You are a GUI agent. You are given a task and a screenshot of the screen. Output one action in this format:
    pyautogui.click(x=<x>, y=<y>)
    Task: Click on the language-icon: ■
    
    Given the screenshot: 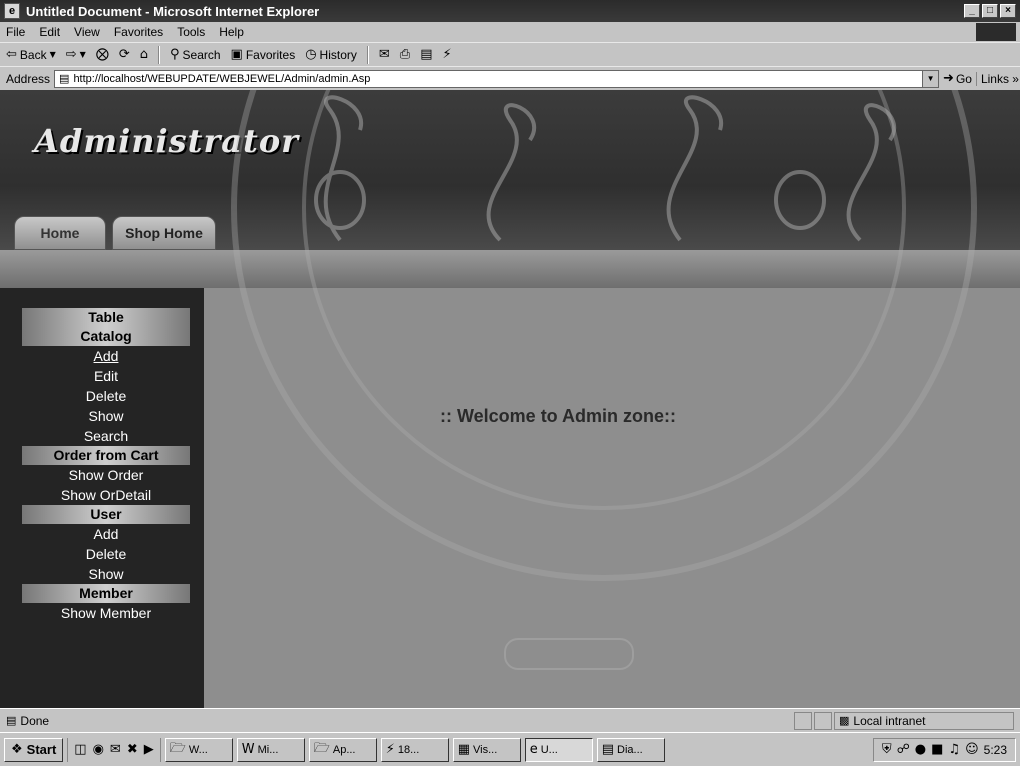 What is the action you would take?
    pyautogui.click(x=937, y=749)
    